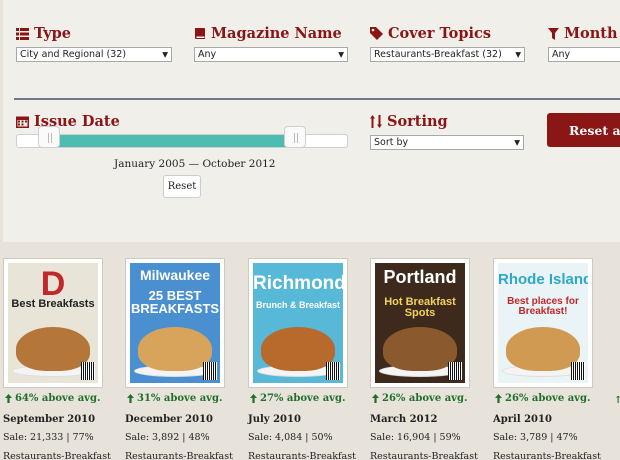  What do you see at coordinates (583, 33) in the screenshot?
I see `month-filter-label: Month` at bounding box center [583, 33].